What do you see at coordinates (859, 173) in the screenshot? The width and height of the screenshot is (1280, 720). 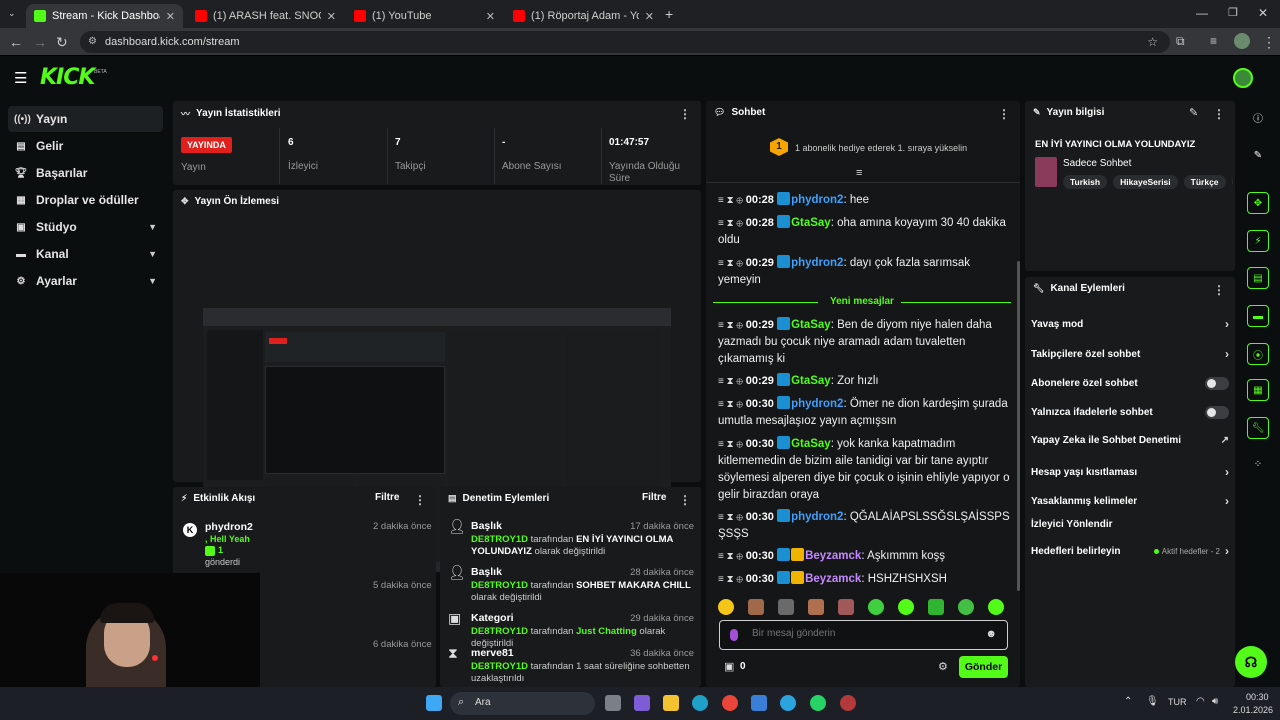 I see `pinned-toggle-icon: ≡` at bounding box center [859, 173].